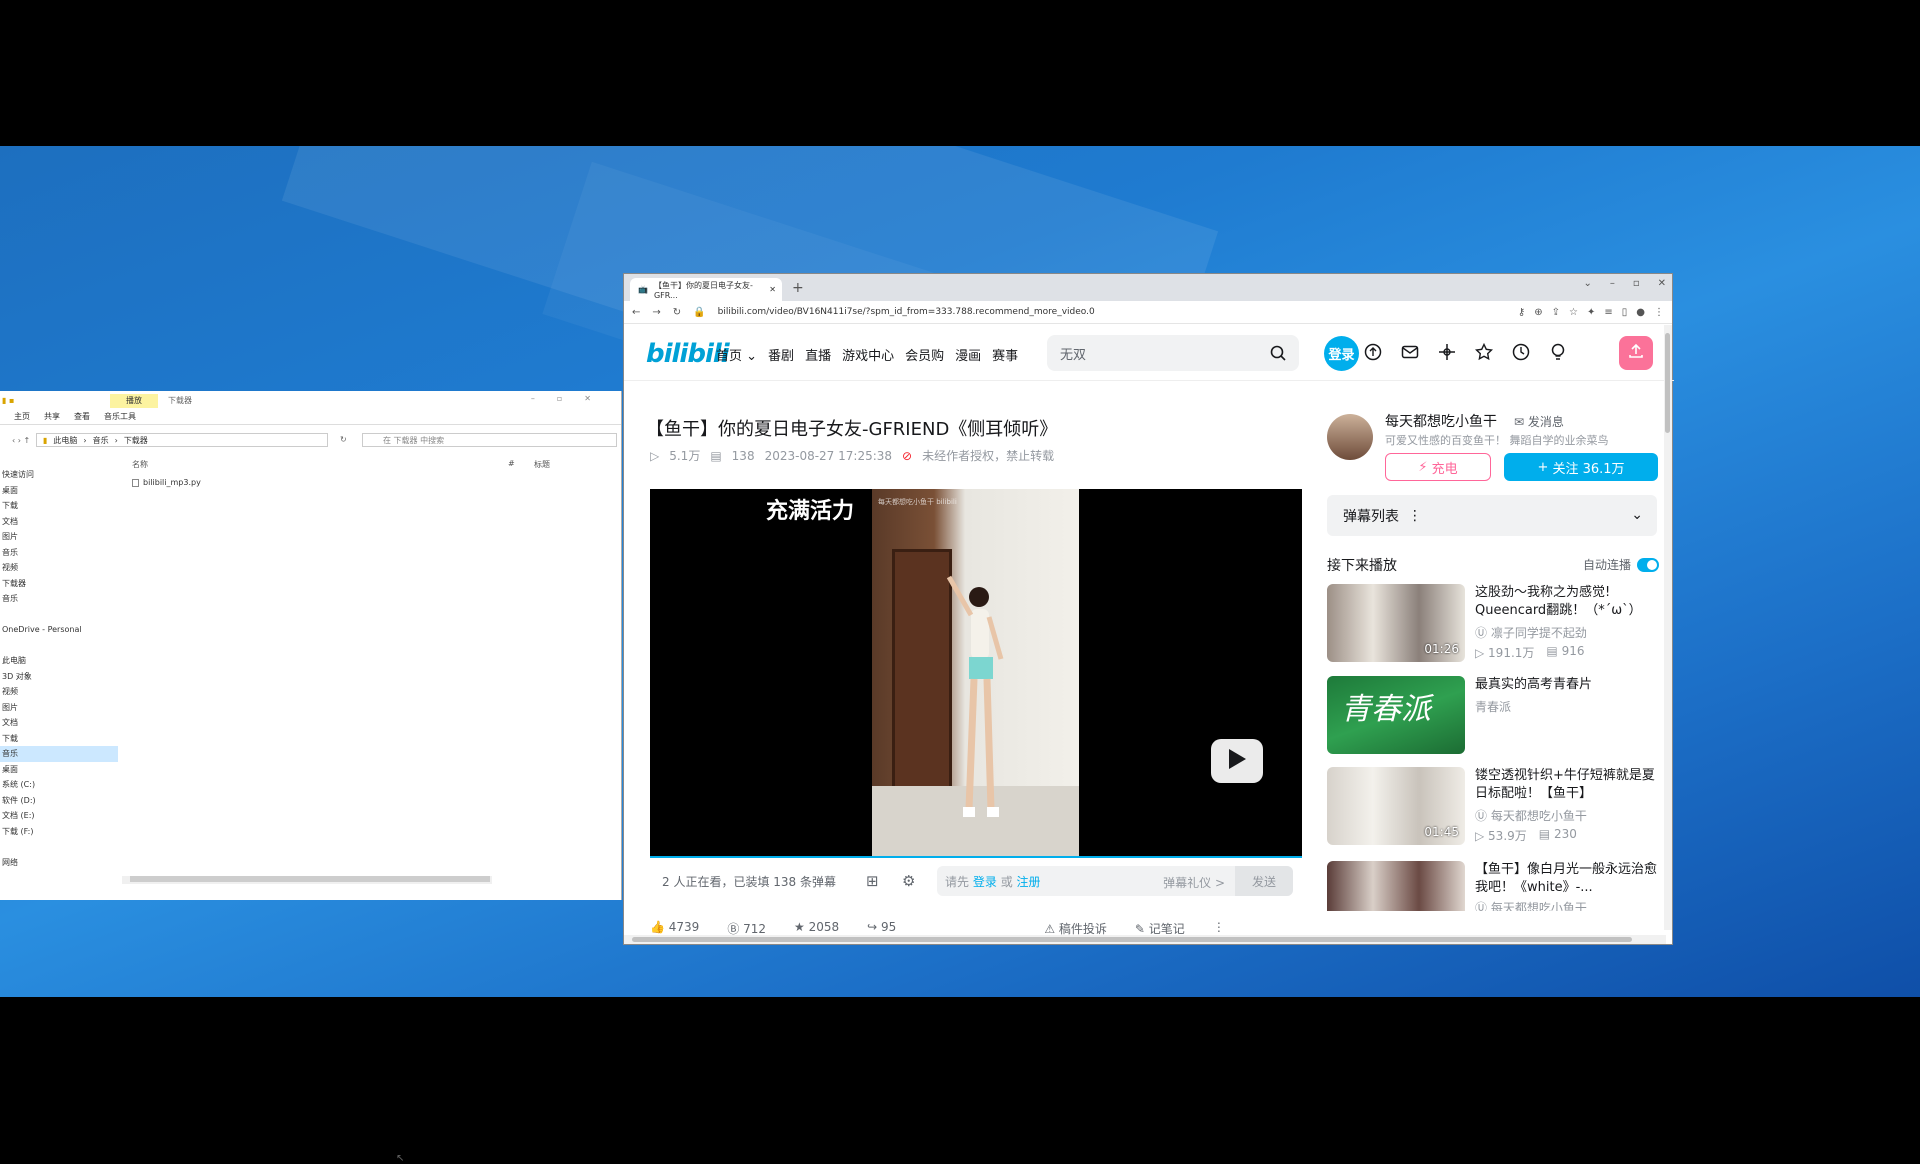 This screenshot has height=1164, width=1920. What do you see at coordinates (1341, 353) in the screenshot?
I see `login-button: 登录` at bounding box center [1341, 353].